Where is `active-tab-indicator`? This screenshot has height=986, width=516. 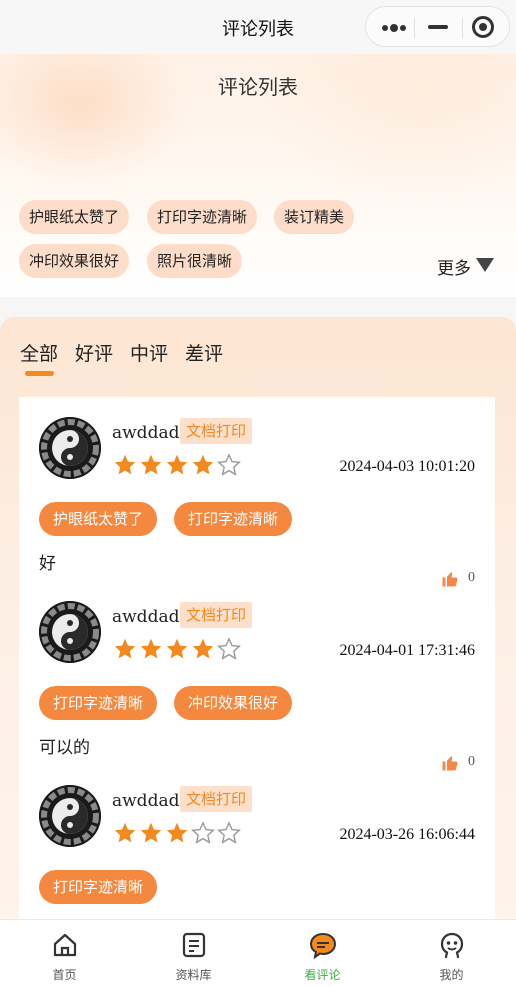 active-tab-indicator is located at coordinates (39, 373).